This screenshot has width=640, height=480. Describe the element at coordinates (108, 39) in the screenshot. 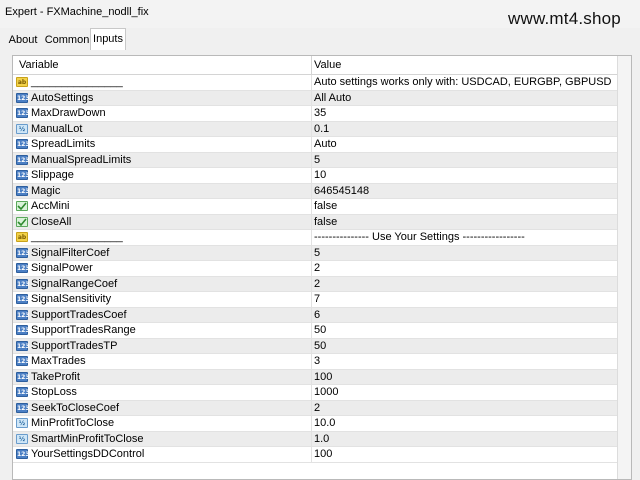

I see `tab-inputs: Inputs` at that location.